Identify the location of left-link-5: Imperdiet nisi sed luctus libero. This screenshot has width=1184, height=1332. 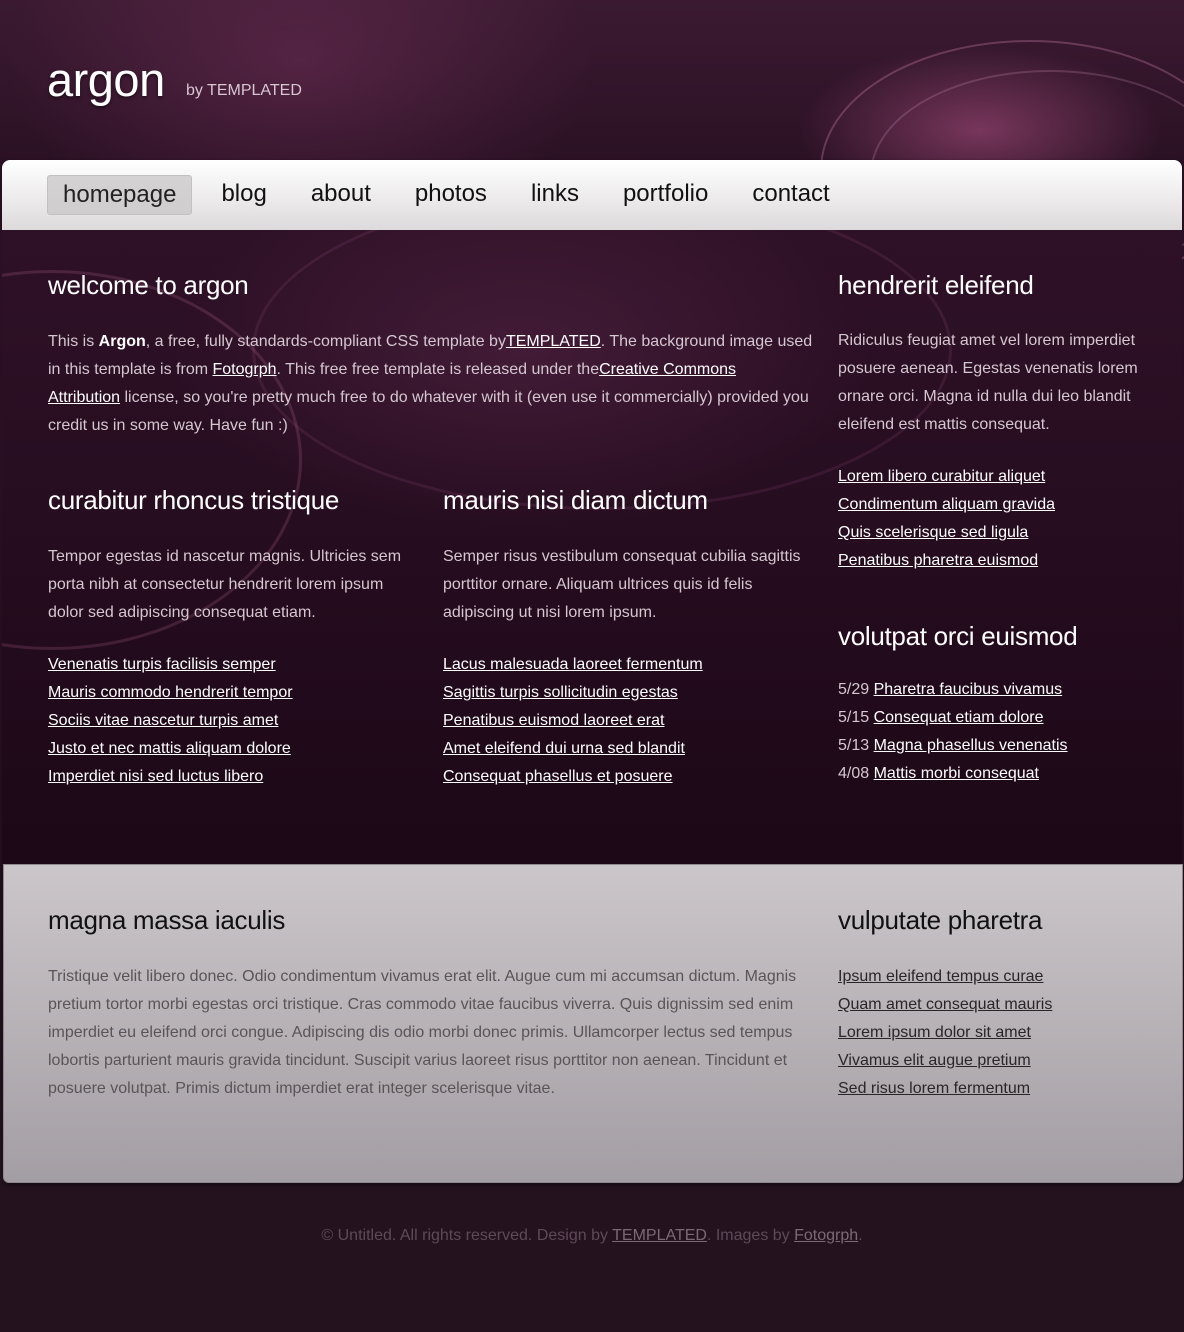
(155, 776).